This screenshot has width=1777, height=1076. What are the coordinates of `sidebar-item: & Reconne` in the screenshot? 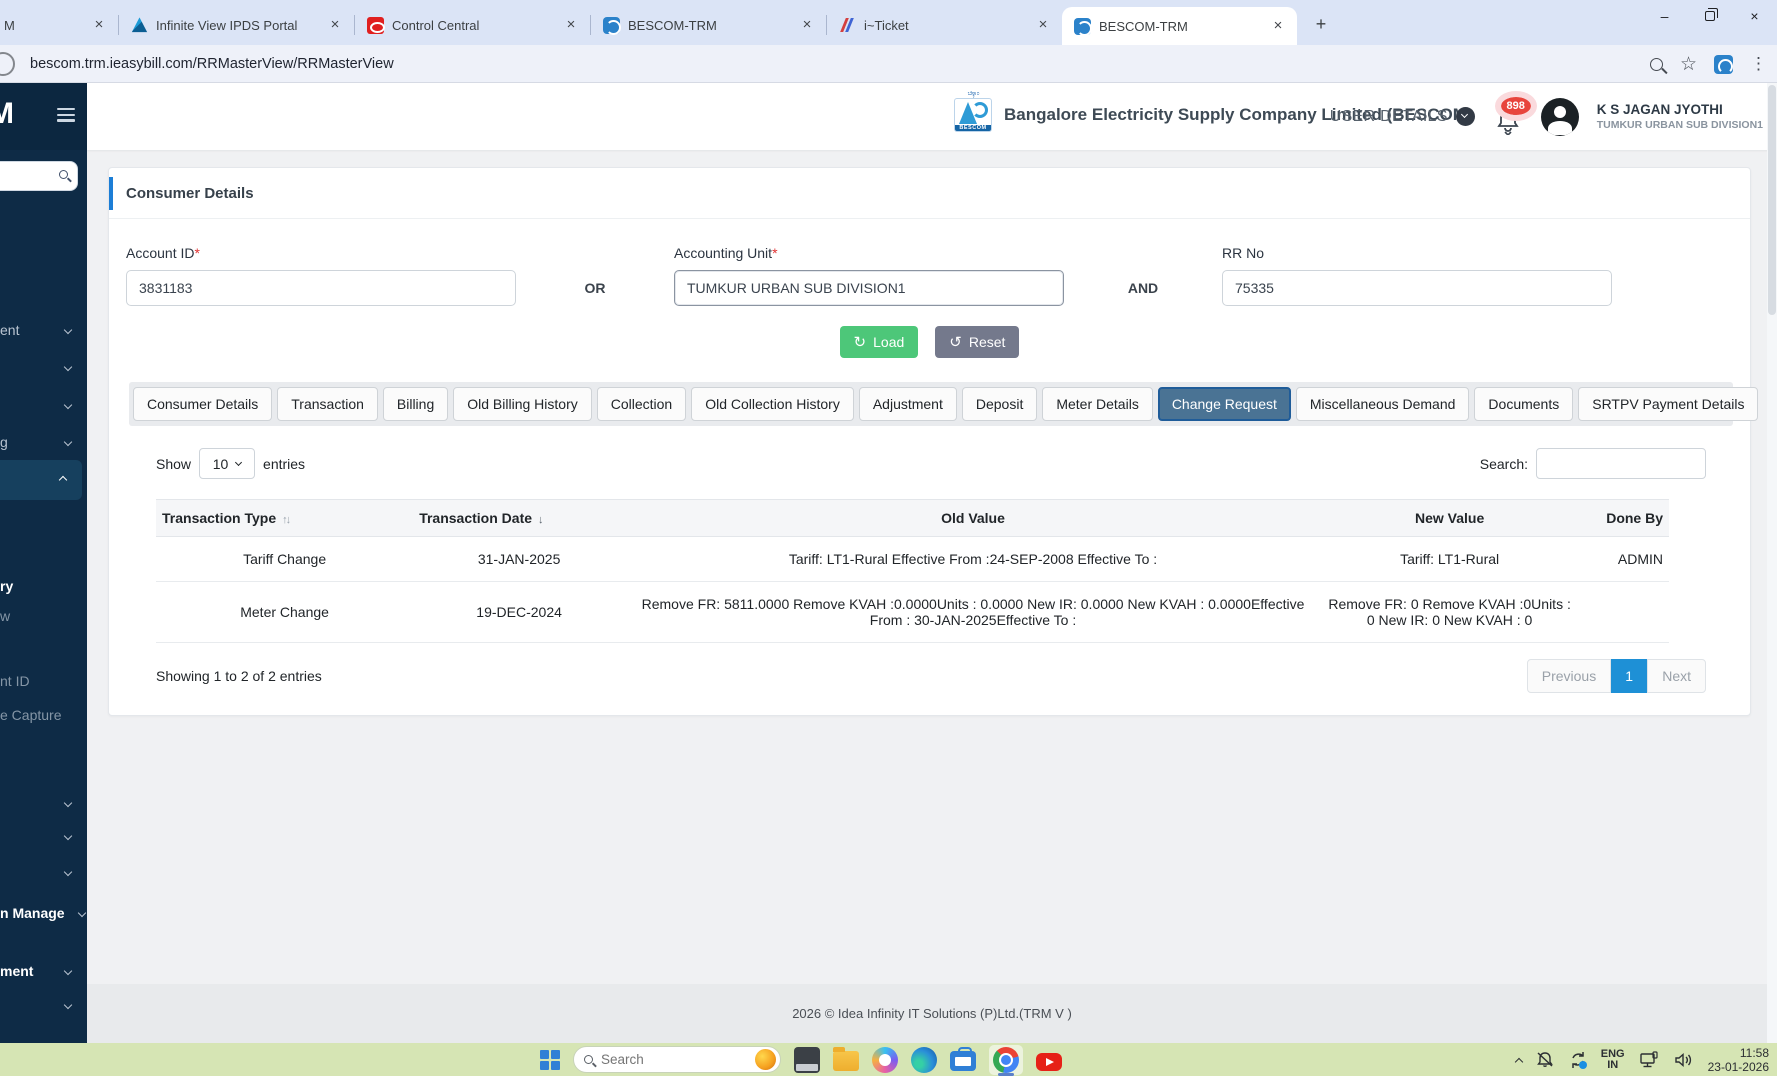 It's located at (43, 1038).